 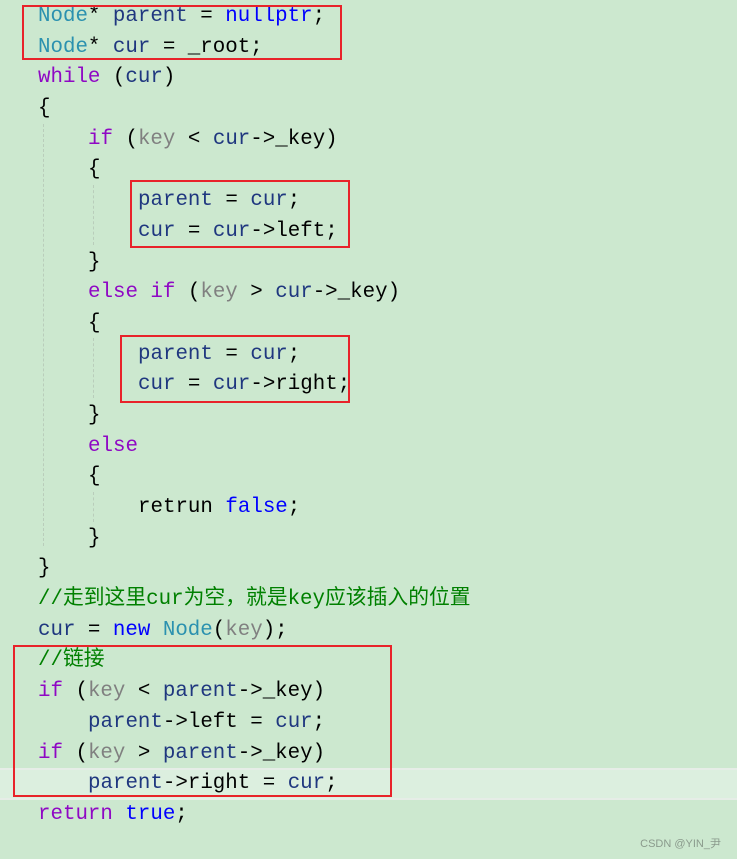 What do you see at coordinates (100, 139) in the screenshot?
I see `code-token: if` at bounding box center [100, 139].